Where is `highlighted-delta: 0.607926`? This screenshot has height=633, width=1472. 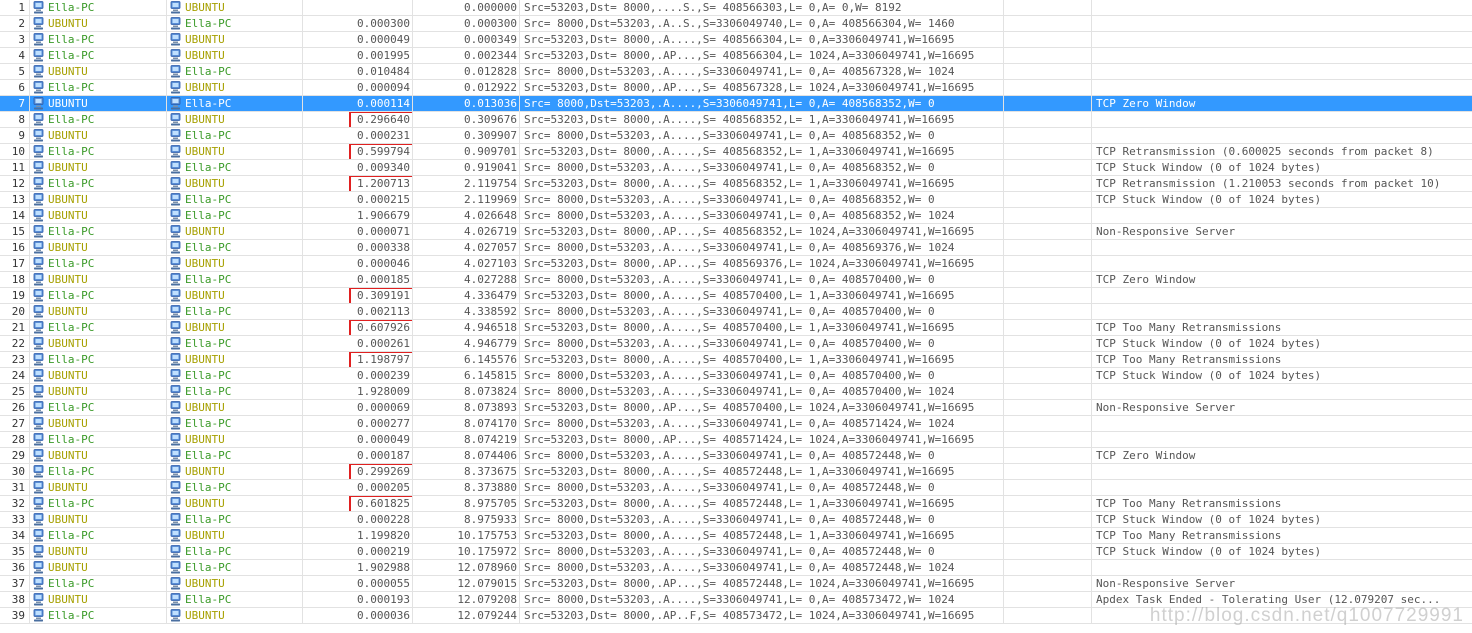
highlighted-delta: 0.607926 is located at coordinates (380, 327).